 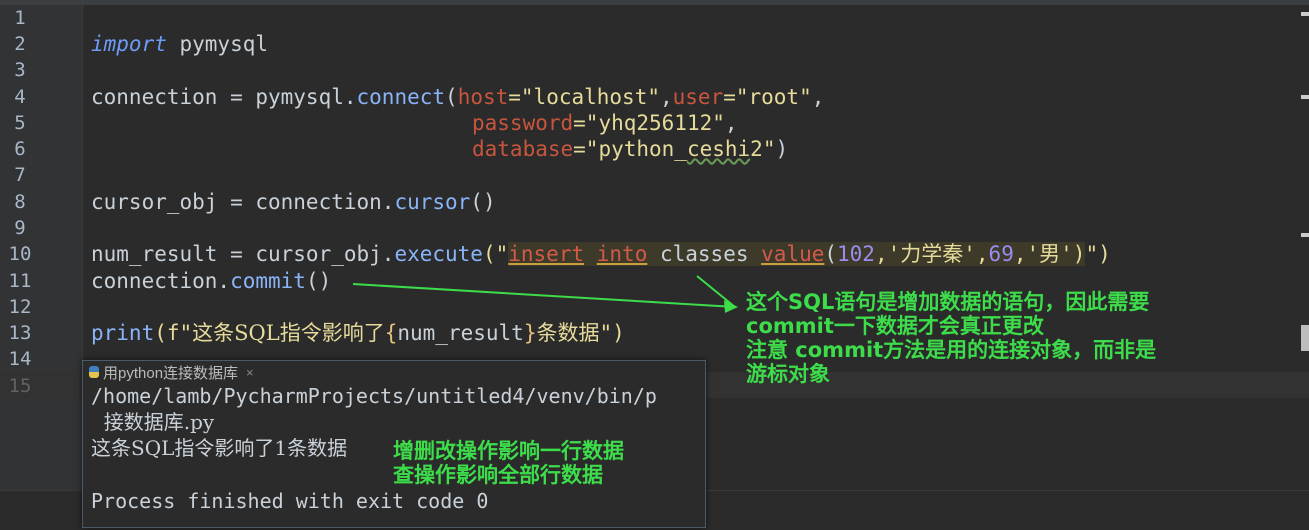 What do you see at coordinates (250, 372) in the screenshot?
I see `close-icon: ×` at bounding box center [250, 372].